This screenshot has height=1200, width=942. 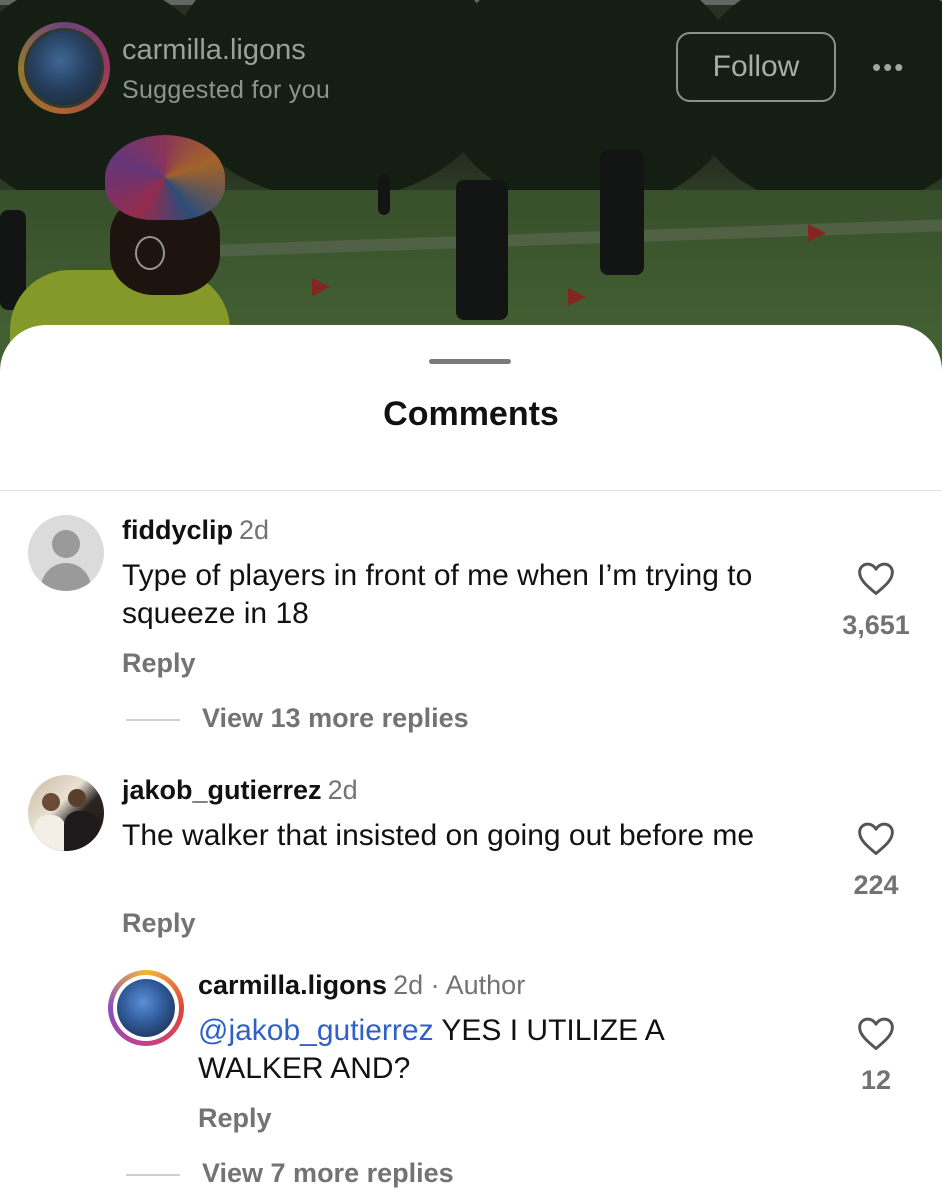 I want to click on mention-link: @jakob_gutierrez, so click(x=316, y=1030).